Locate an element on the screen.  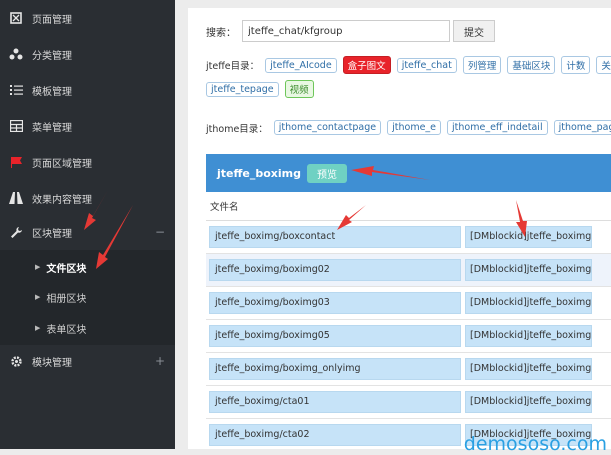
sitemap-icon is located at coordinates (16, 54).